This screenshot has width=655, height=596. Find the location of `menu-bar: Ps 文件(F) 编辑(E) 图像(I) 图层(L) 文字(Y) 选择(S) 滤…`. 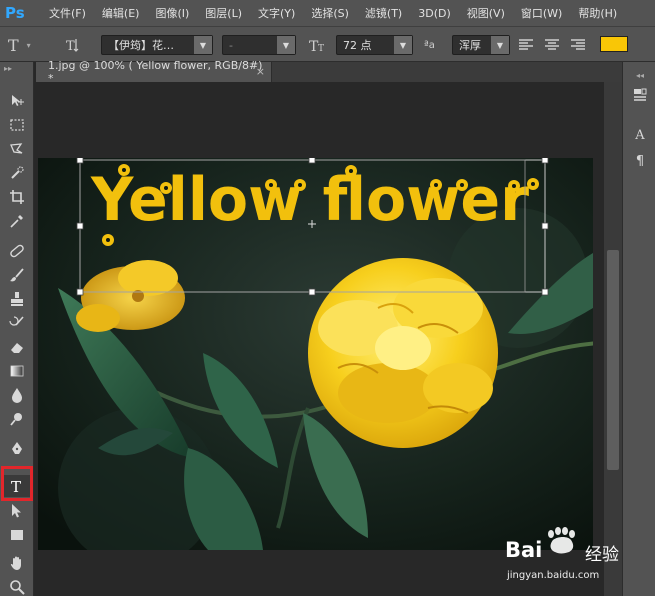

menu-bar: Ps 文件(F) 编辑(E) 图像(I) 图层(L) 文字(Y) 选择(S) 滤… is located at coordinates (327, 13).